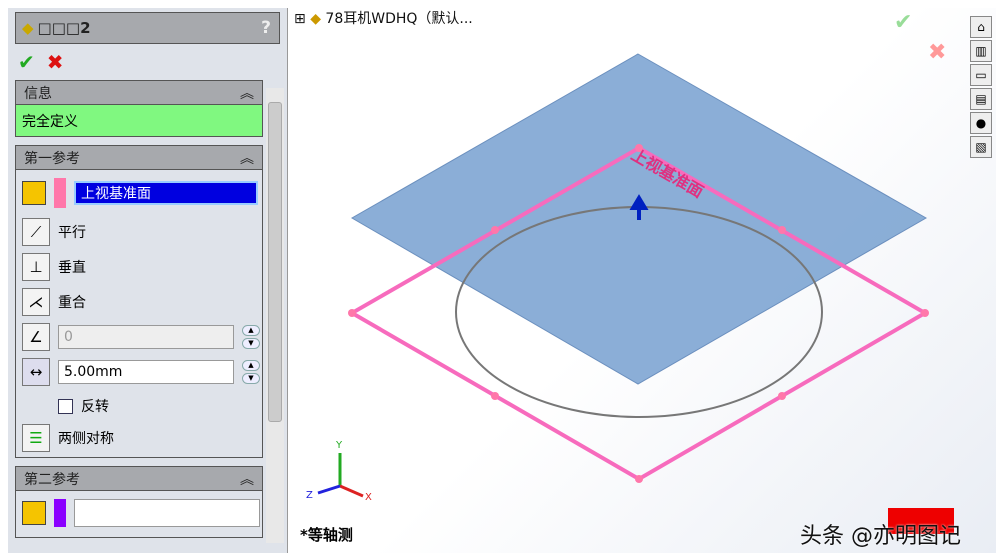 The width and height of the screenshot is (1004, 560). Describe the element at coordinates (72, 268) in the screenshot. I see `perpendicular-label: 垂直` at that location.